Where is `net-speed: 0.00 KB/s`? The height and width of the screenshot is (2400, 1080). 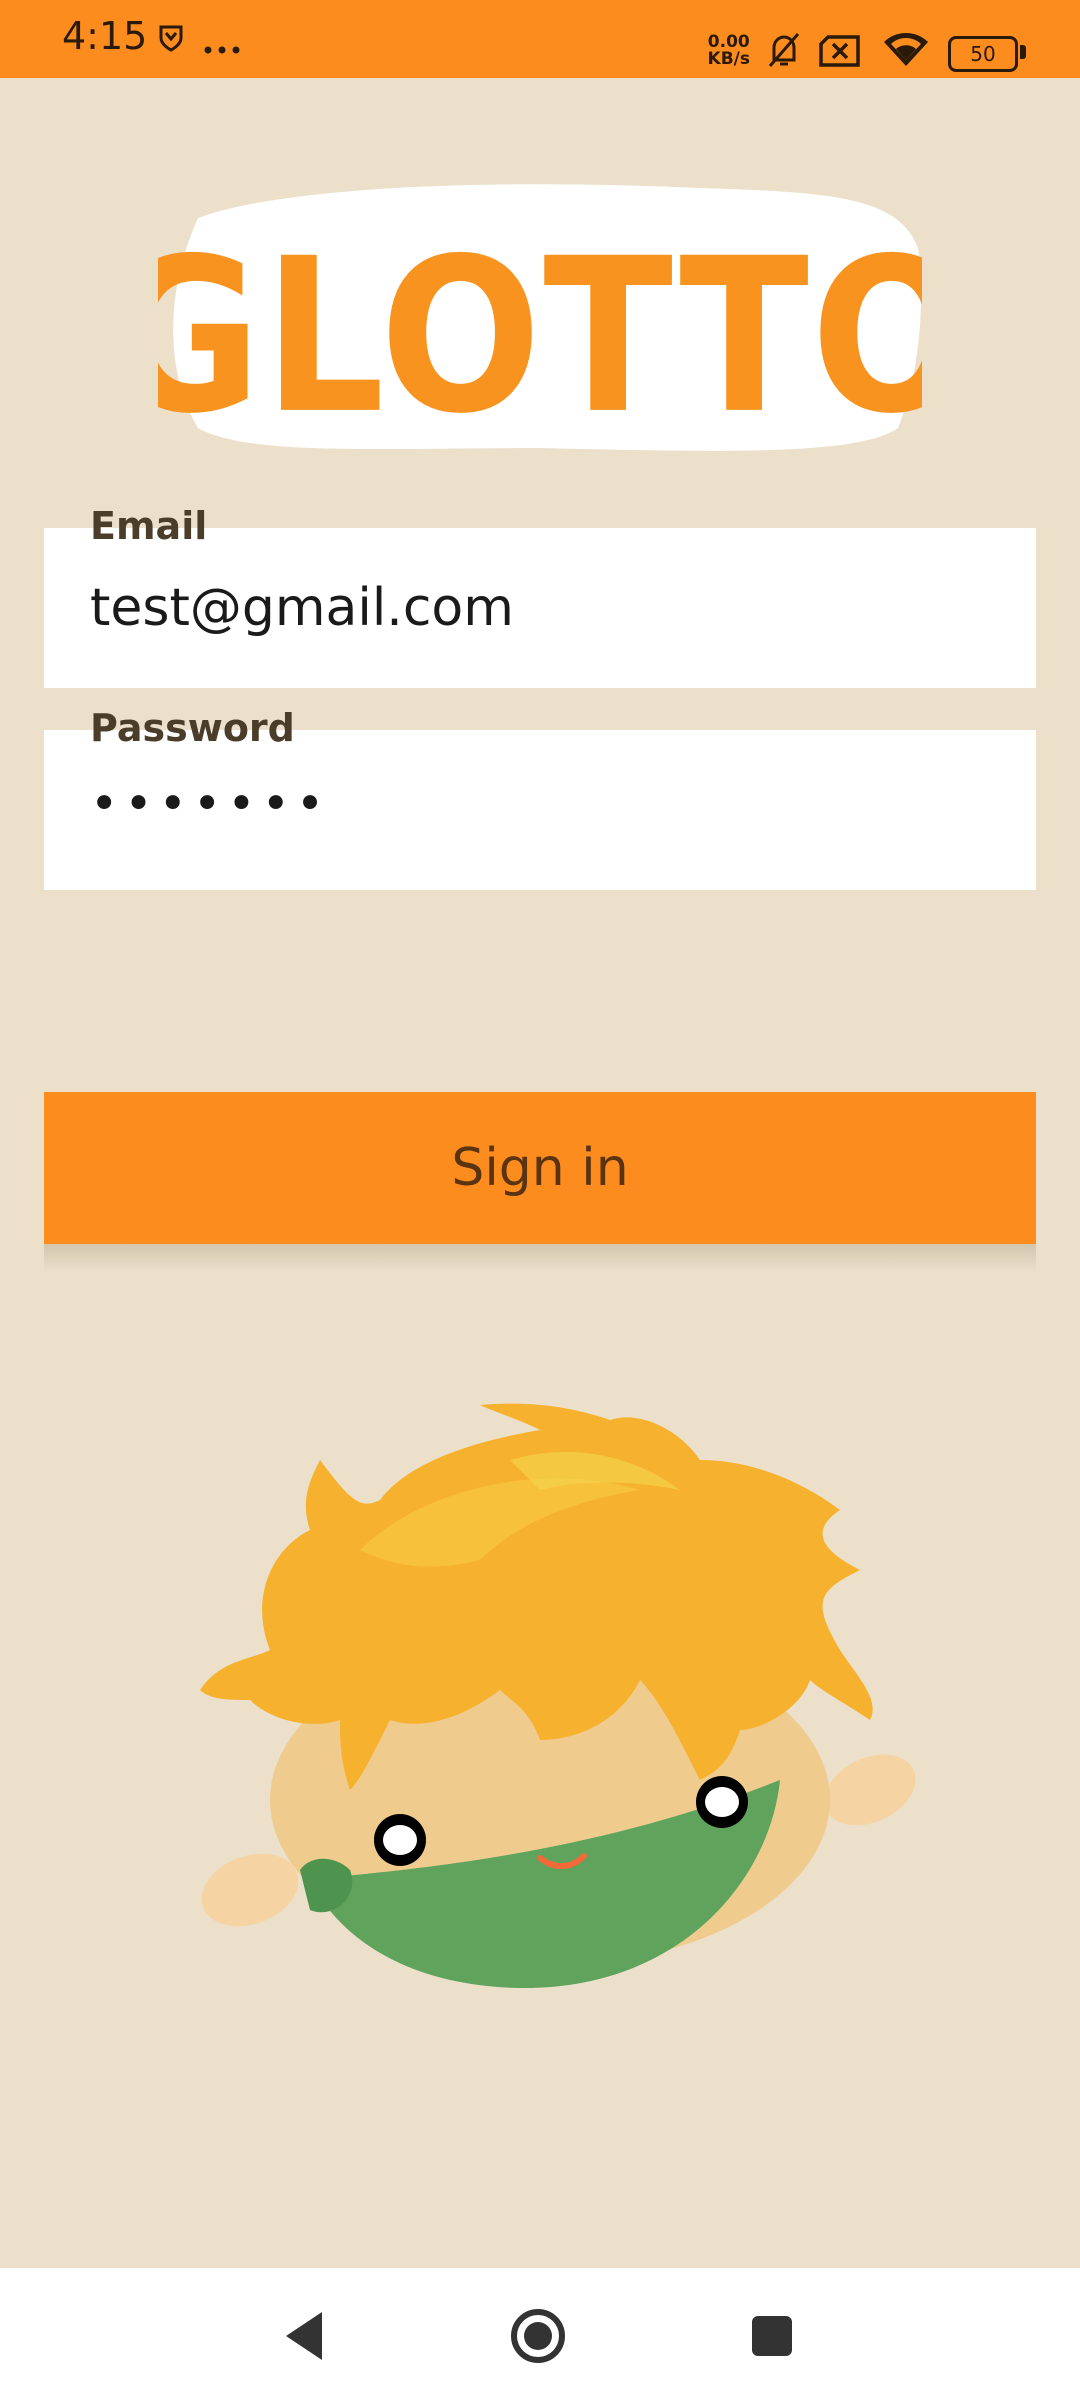 net-speed: 0.00 KB/s is located at coordinates (729, 51).